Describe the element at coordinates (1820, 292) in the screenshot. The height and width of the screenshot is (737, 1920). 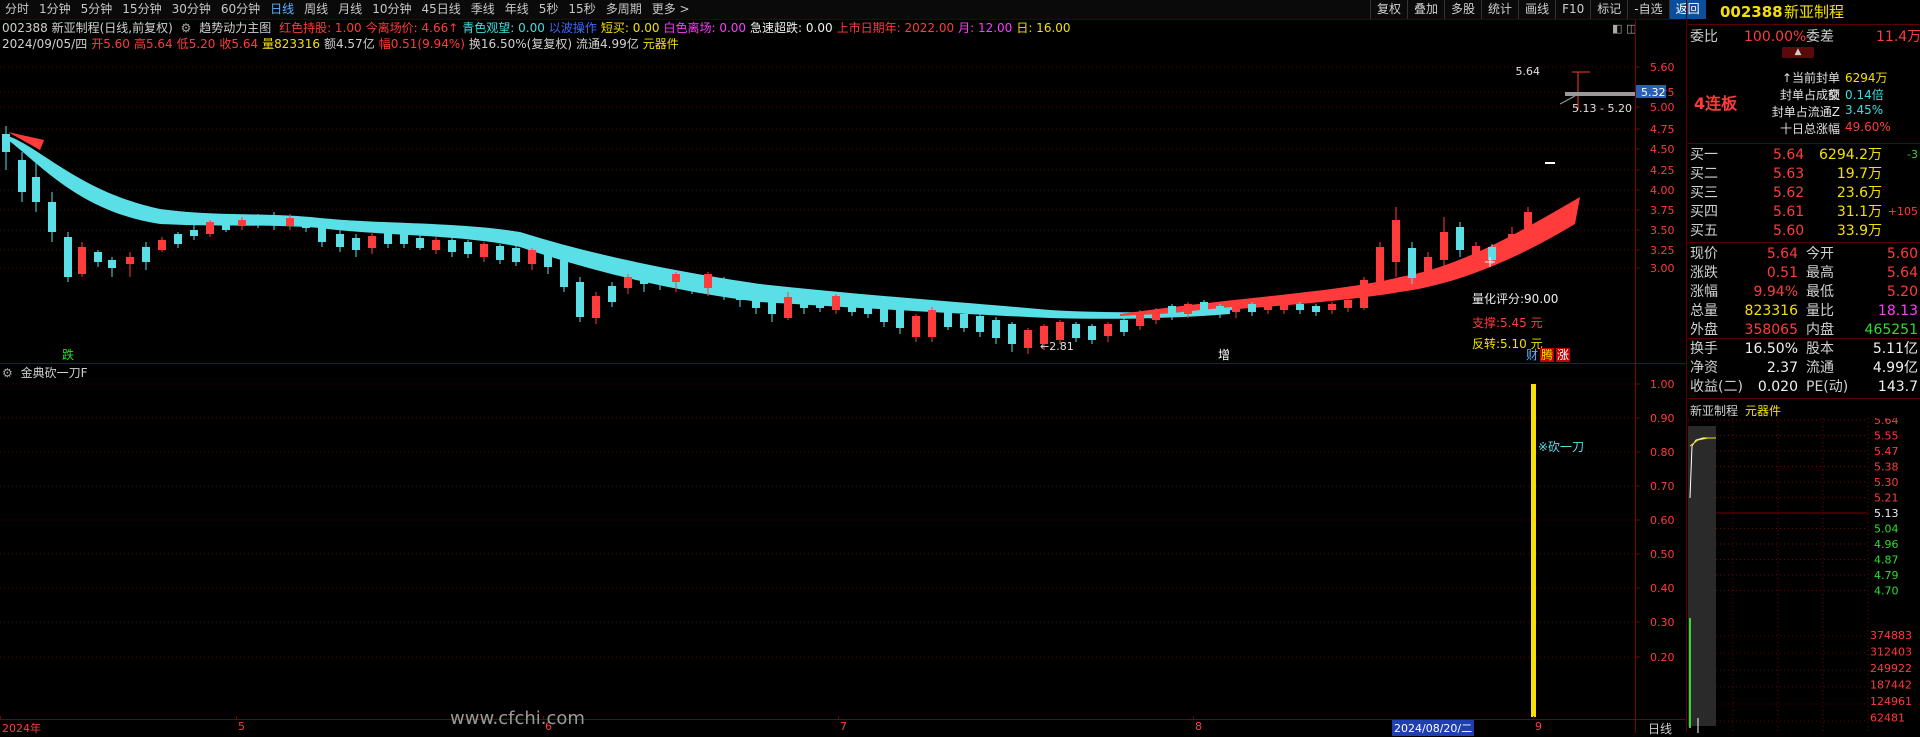
I see `quote-label: 最低` at that location.